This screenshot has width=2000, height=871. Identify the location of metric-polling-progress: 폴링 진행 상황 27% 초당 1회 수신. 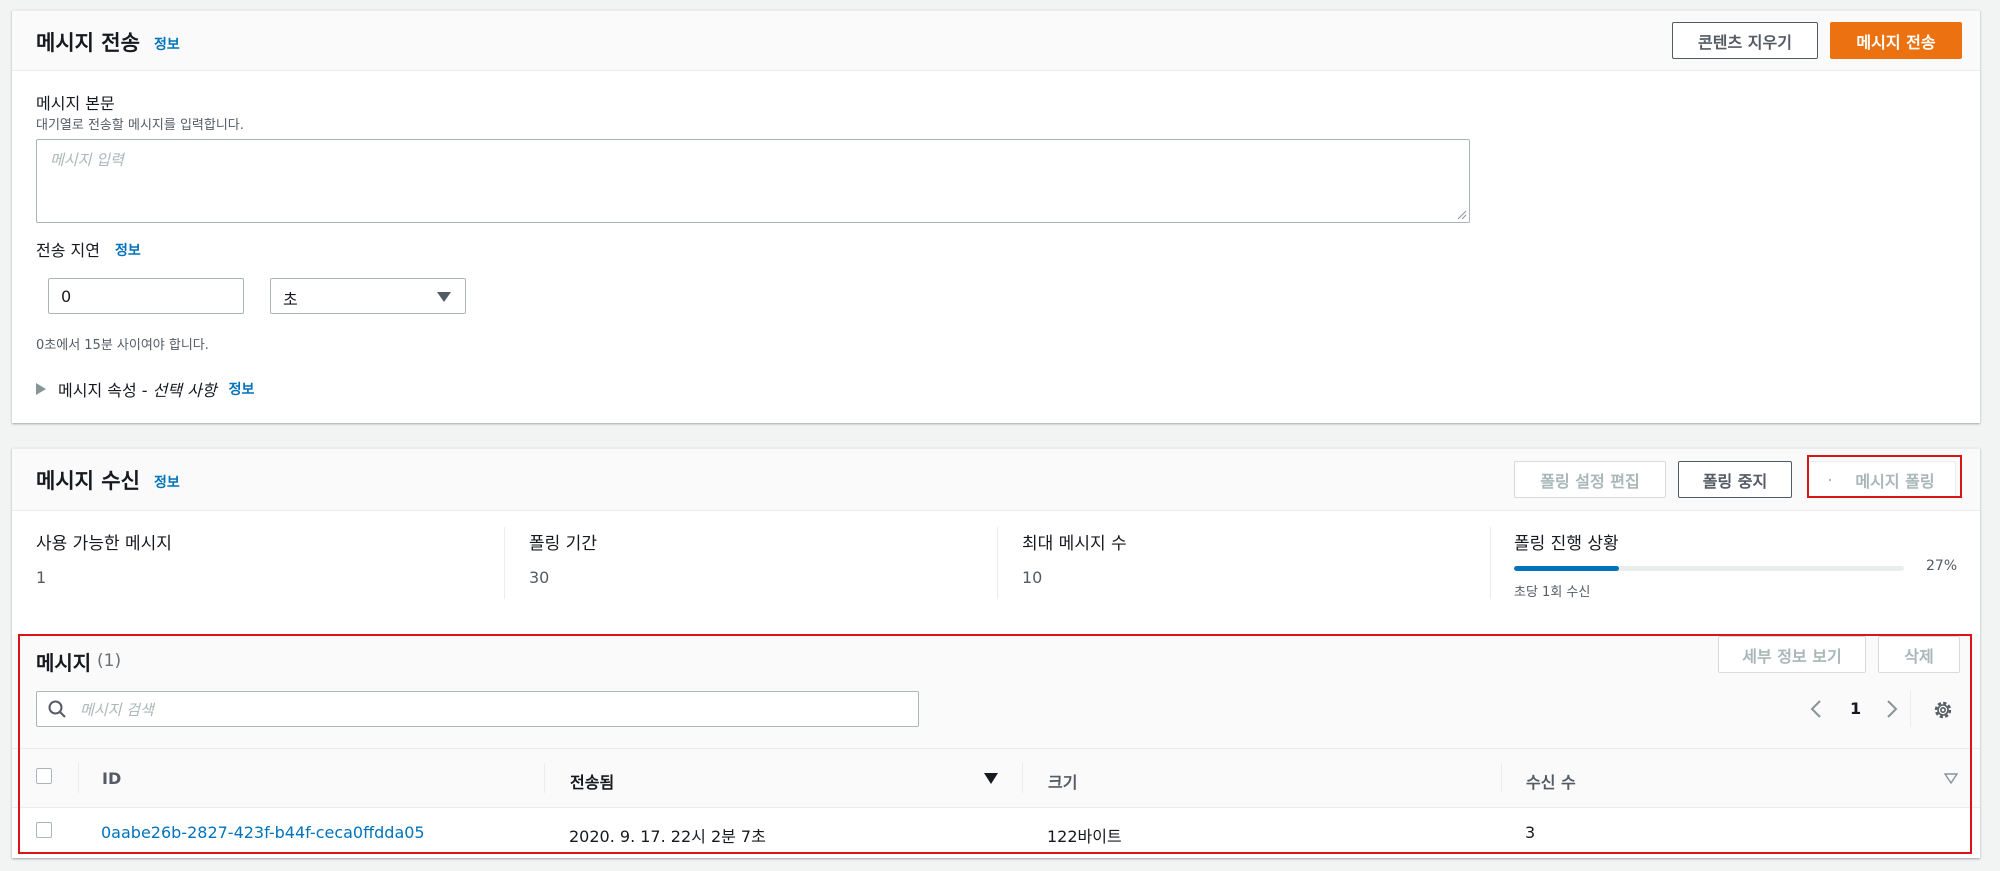
(1735, 564).